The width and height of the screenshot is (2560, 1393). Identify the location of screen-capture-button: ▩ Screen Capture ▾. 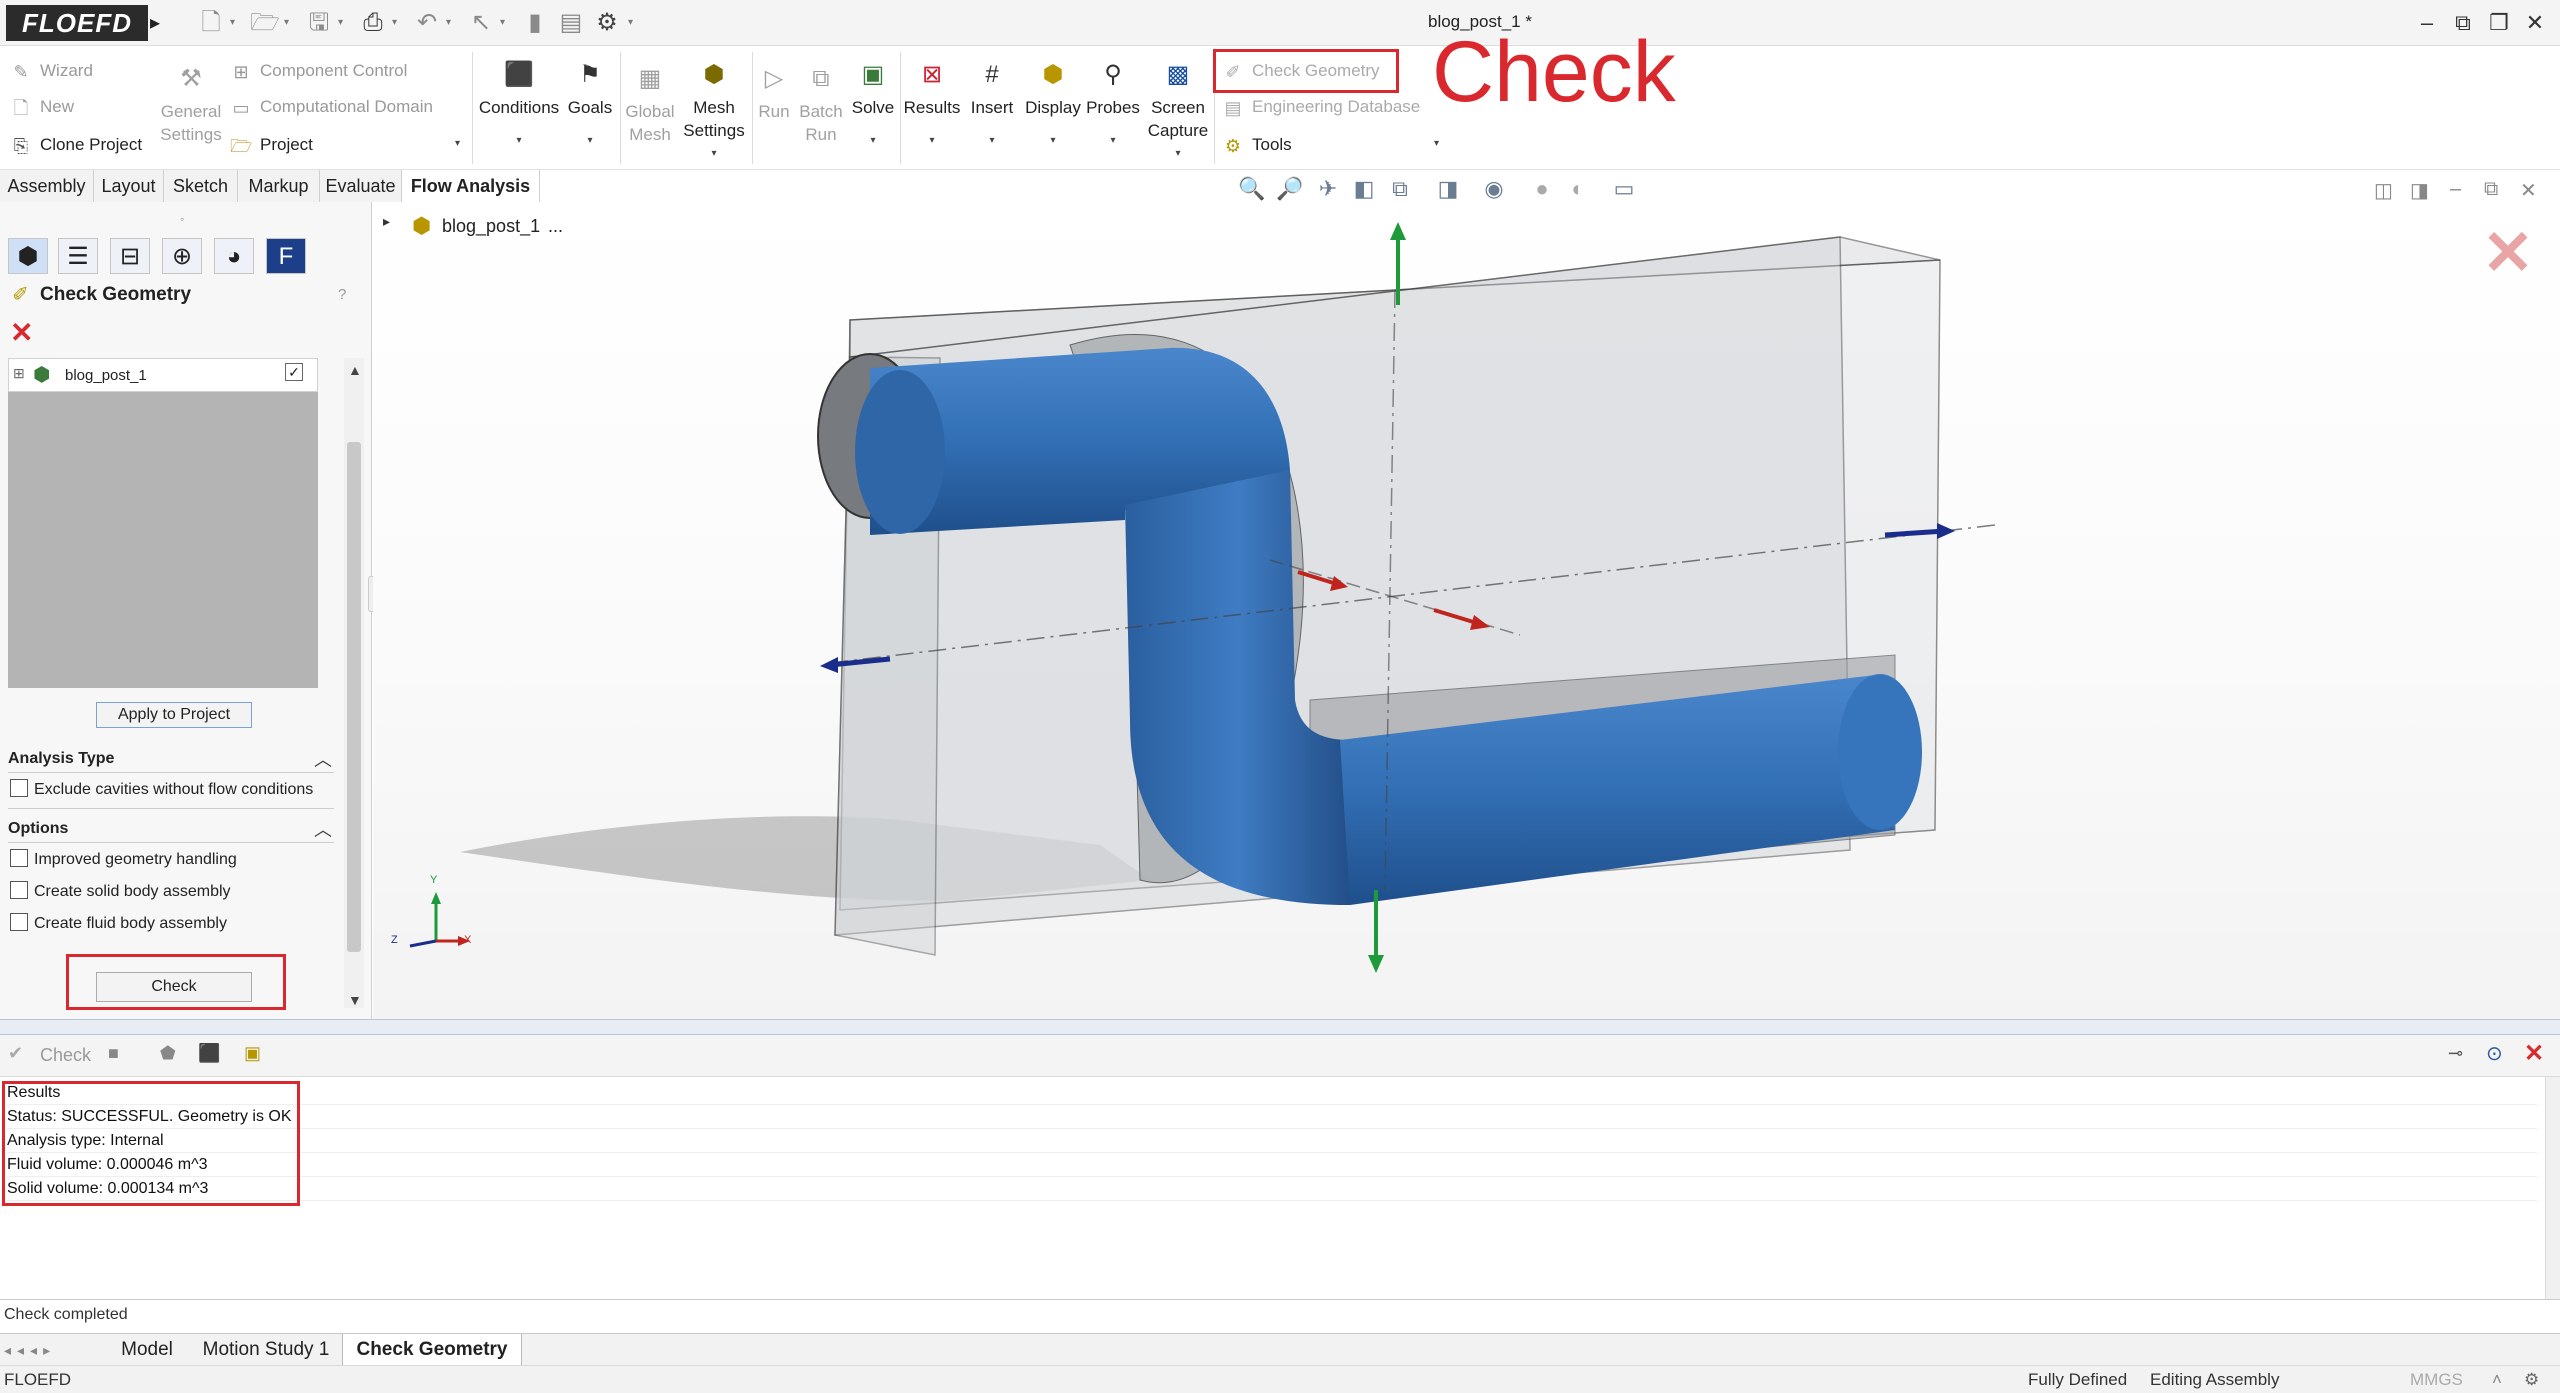
(1178, 112).